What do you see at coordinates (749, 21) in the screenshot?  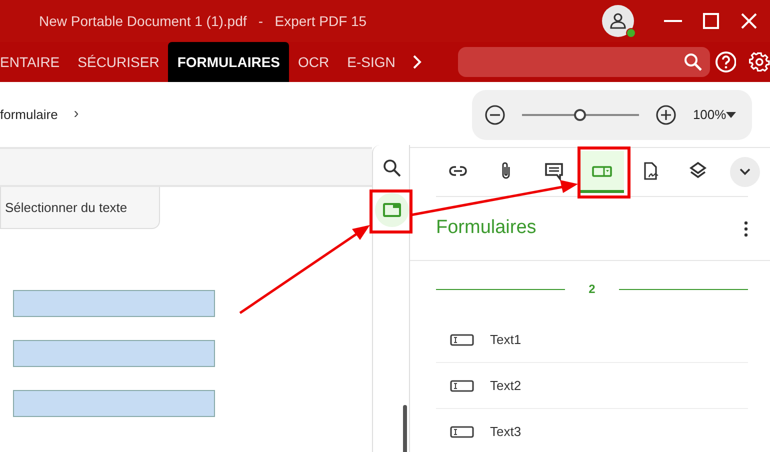 I see `close-icon` at bounding box center [749, 21].